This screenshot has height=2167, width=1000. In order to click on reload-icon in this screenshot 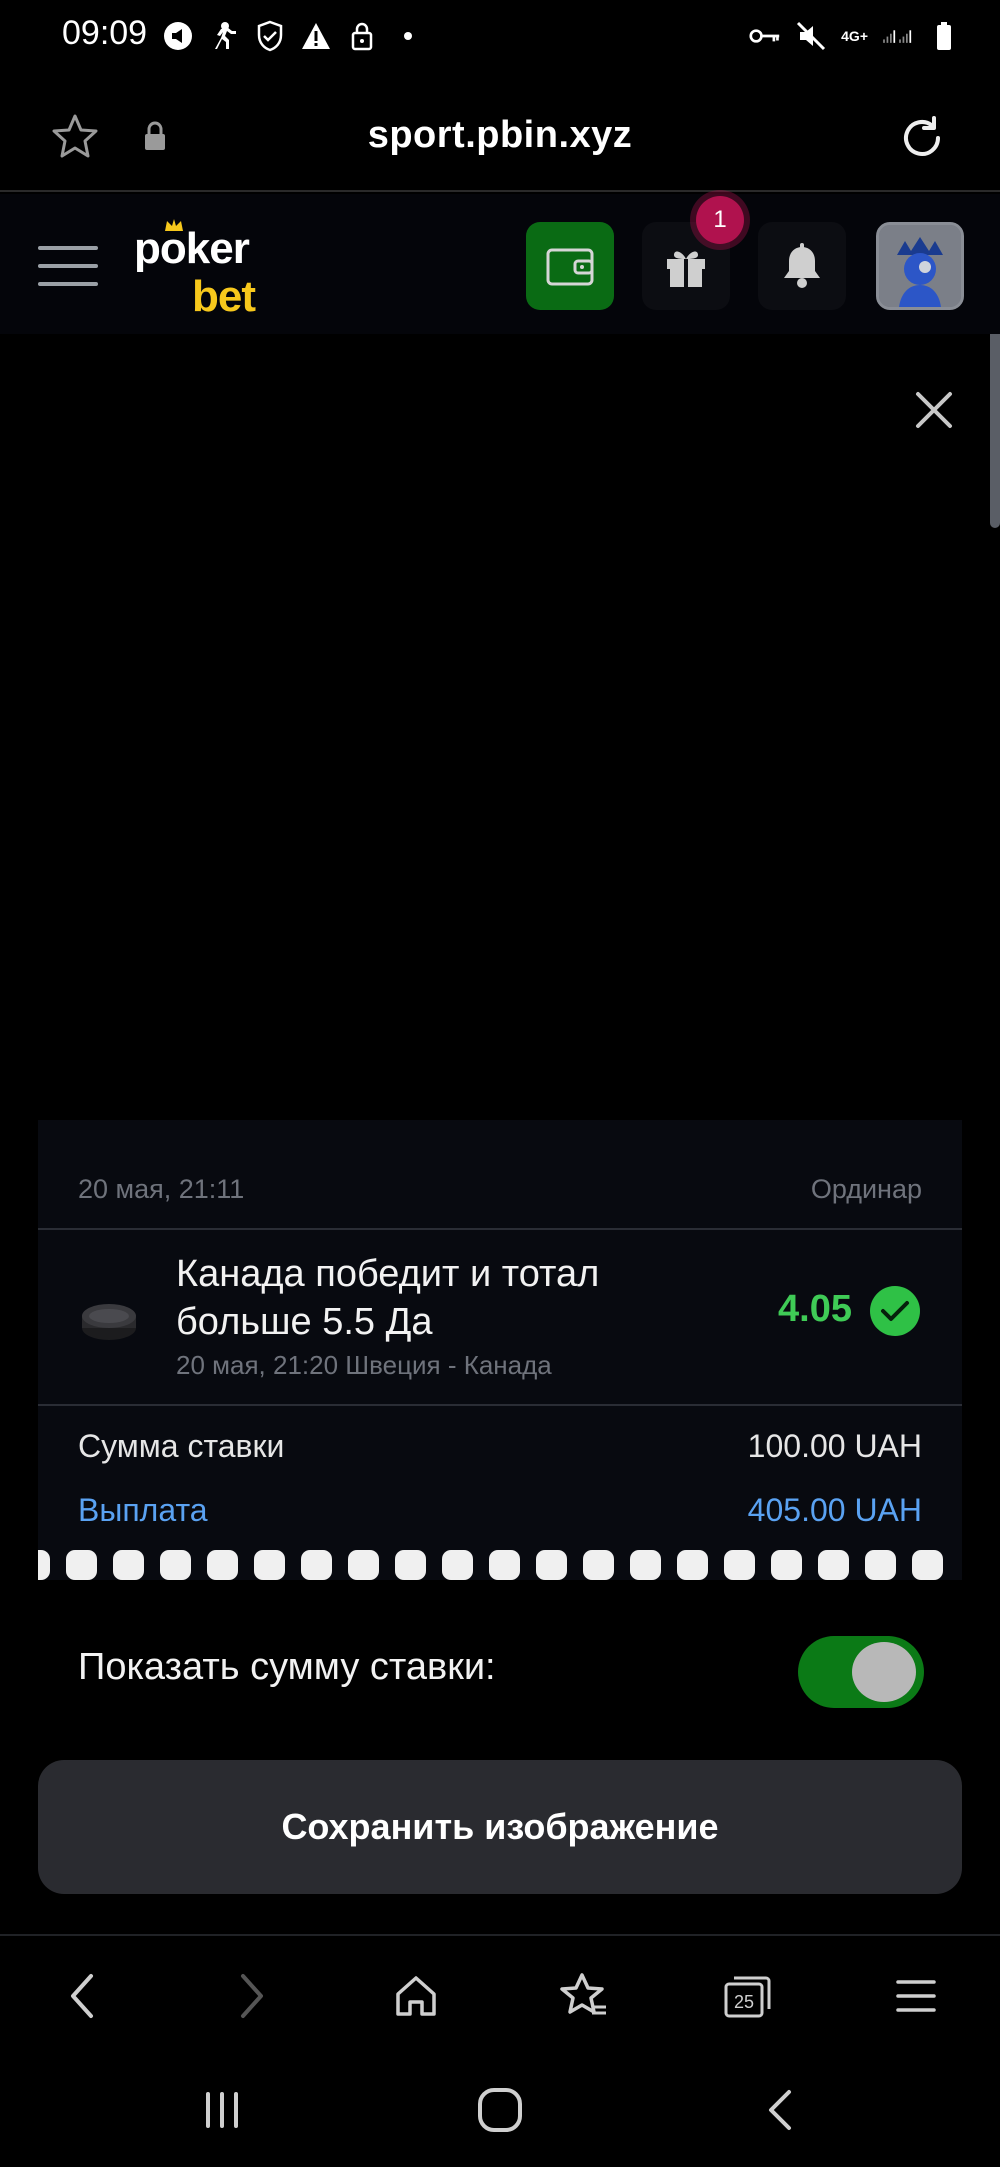, I will do `click(922, 138)`.